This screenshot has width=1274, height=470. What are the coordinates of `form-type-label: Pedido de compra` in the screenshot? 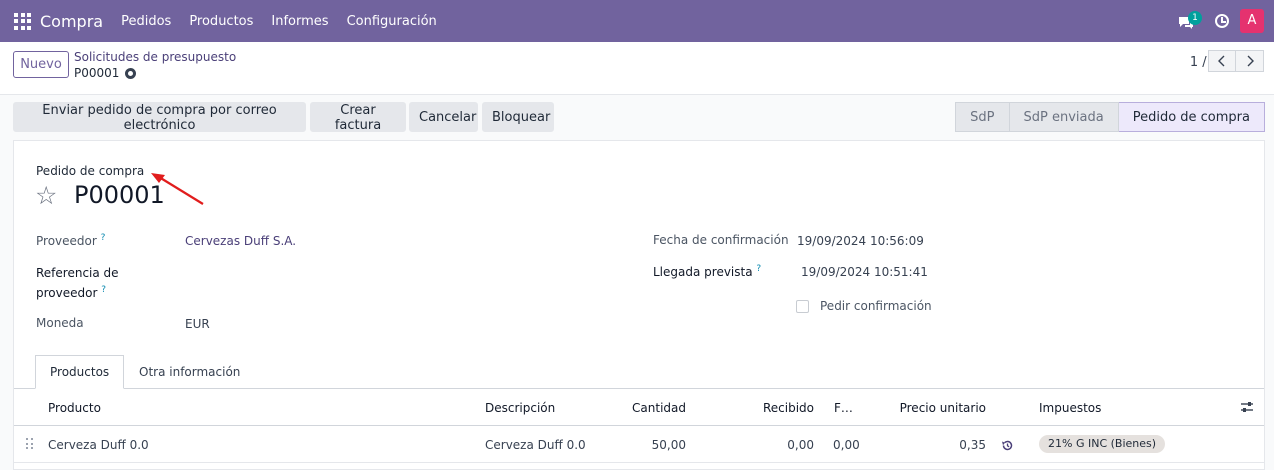 It's located at (90, 171).